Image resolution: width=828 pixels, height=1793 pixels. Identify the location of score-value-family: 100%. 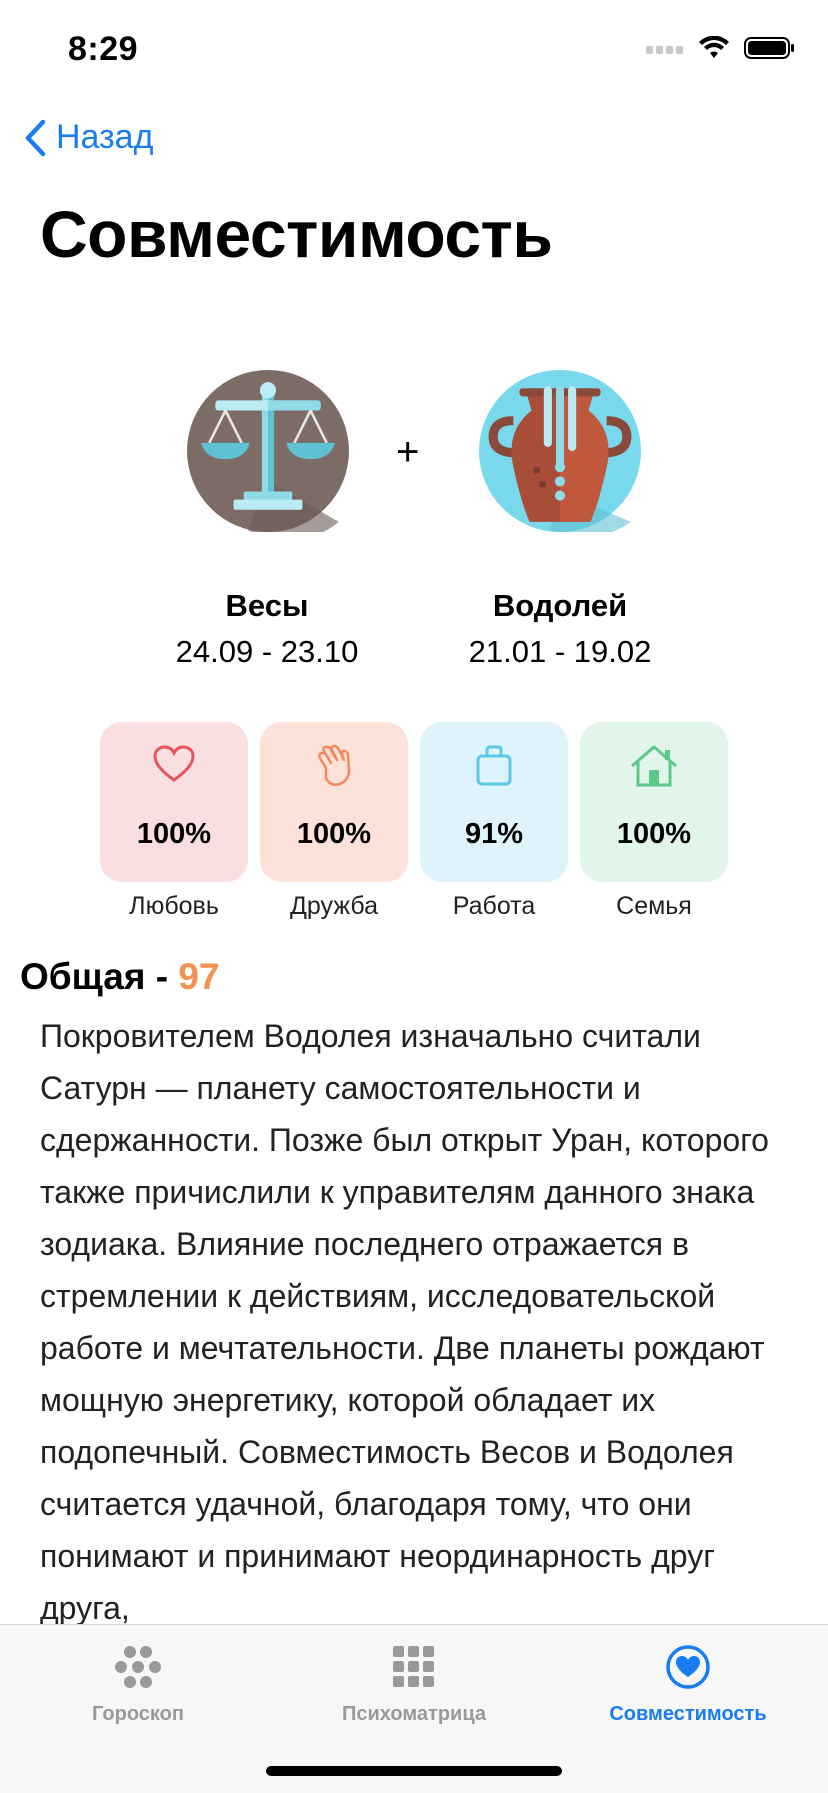
(654, 834).